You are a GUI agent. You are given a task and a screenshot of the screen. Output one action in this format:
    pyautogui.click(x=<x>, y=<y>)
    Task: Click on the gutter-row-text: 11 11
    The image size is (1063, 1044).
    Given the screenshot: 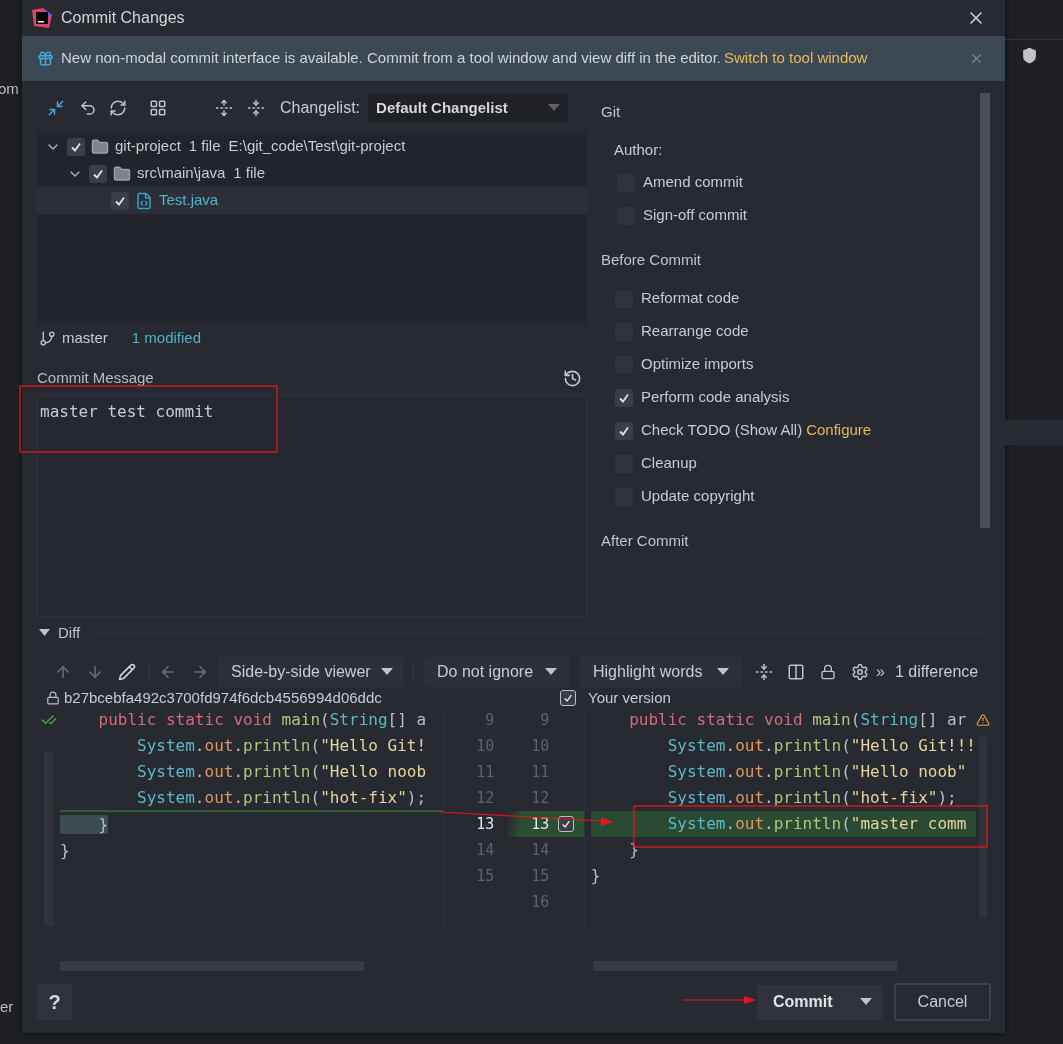 What is the action you would take?
    pyautogui.click(x=513, y=772)
    